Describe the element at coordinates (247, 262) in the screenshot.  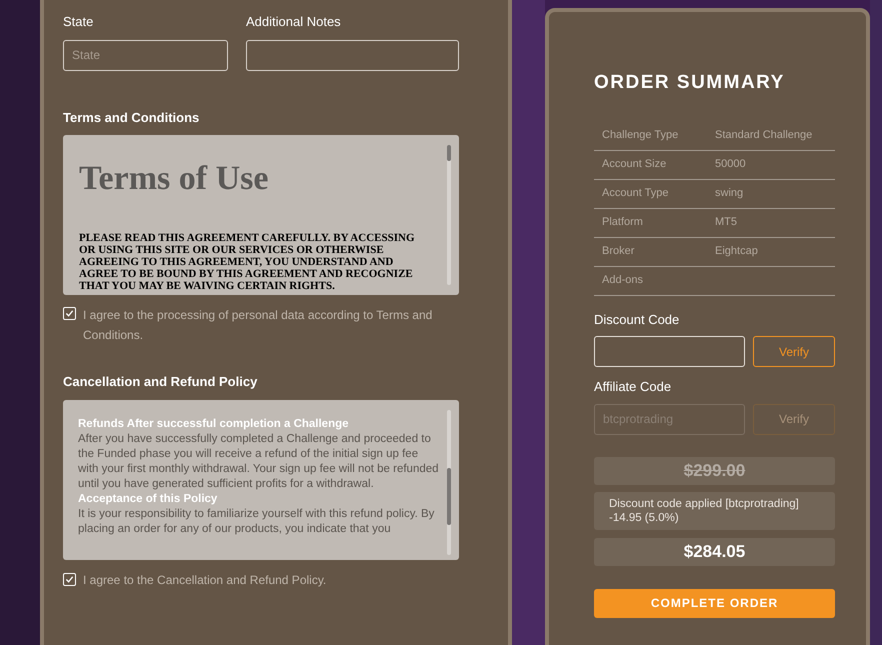
I see `document-text: PLEASE READ THIS AGREEMENT CAREFULLY. BY ACCESSING OR USING THIS SITE OR OUR SERVICES OR OTHERWISE AGREEING TO THIS AGREEMENT, YOU UNDERSTAND AND AGREE TO BE BOUND BY THIS AGREEMENT AND RECOGNIZE THAT YOU MAY BE WAIVING CERTAIN RIGHTS.` at that location.